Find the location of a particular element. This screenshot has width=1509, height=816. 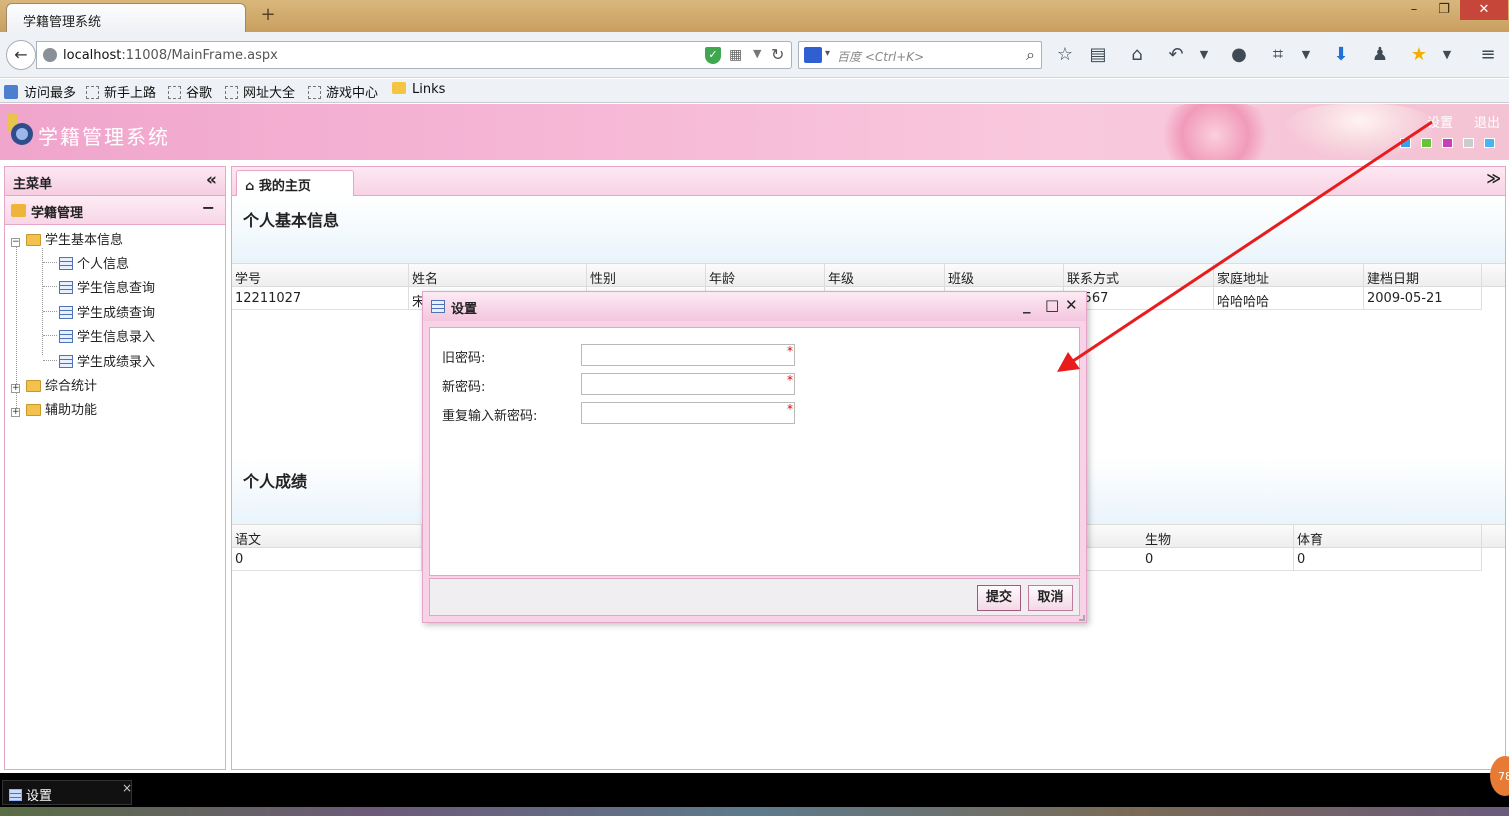

undo-icon: ↶ is located at coordinates (1176, 55).